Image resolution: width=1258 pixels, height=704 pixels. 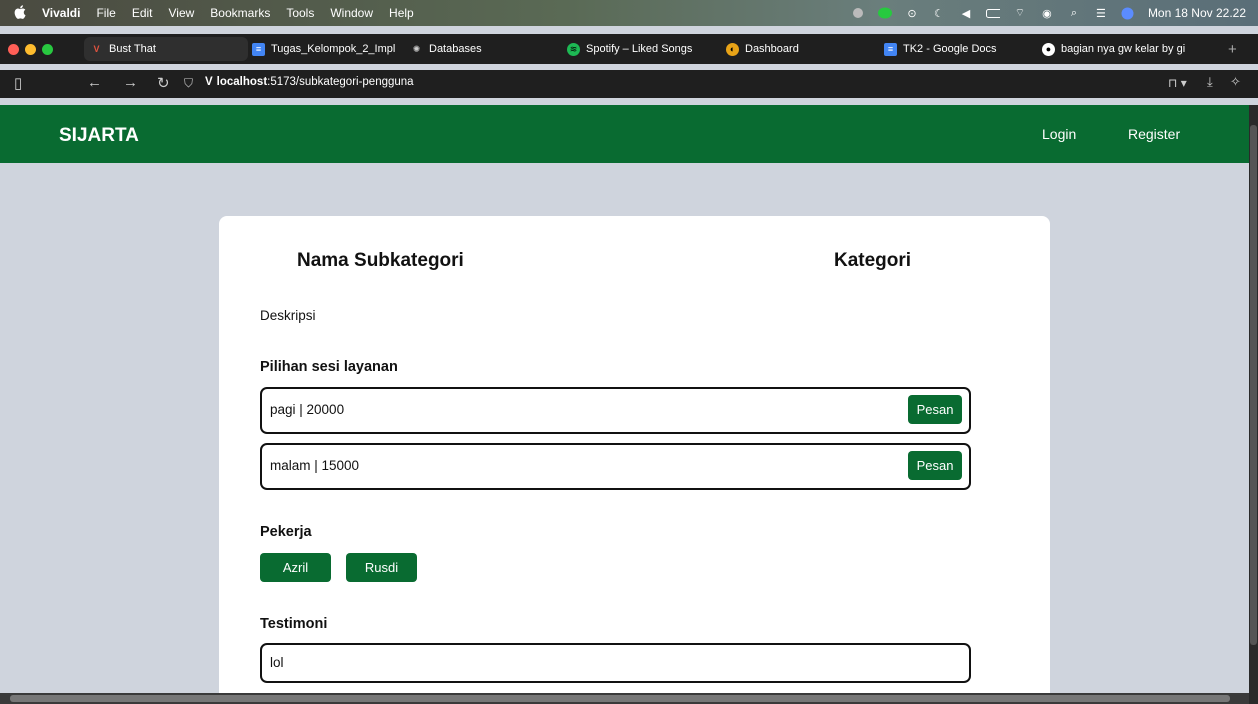 I want to click on testimoni-text: lol, so click(x=277, y=662).